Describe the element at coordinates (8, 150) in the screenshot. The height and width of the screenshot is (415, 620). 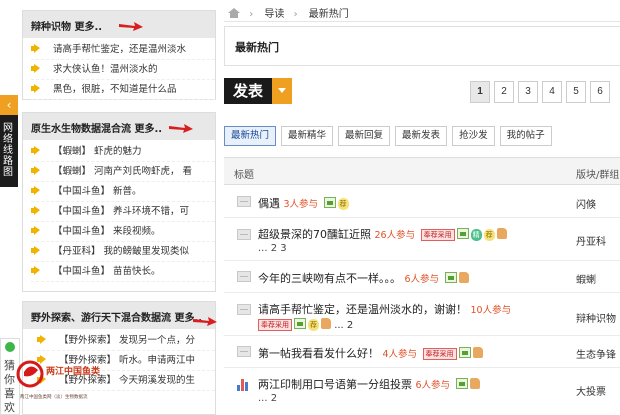
I see `route-map-label: 网络线路图` at that location.